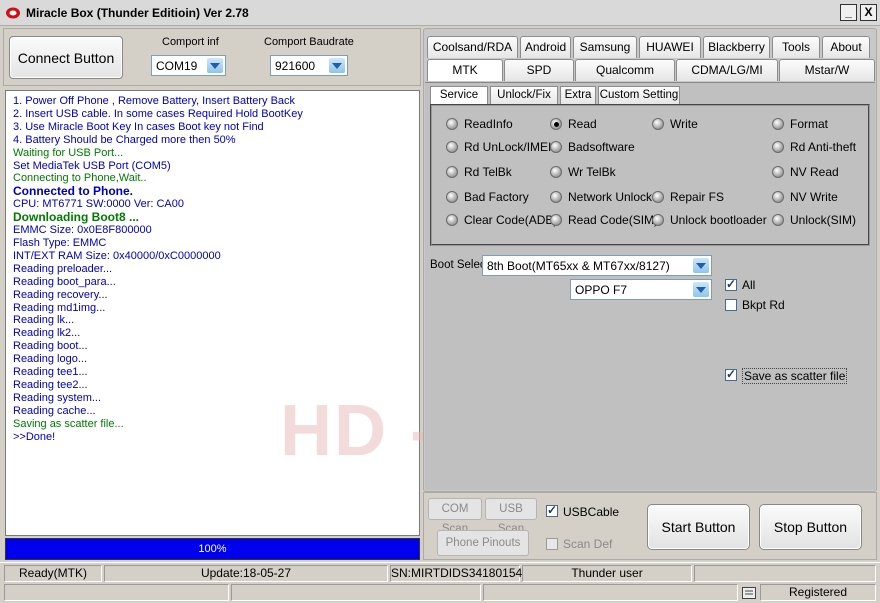 The width and height of the screenshot is (880, 603). I want to click on option-unlock-bootloader: Unlock bootloader, so click(709, 220).